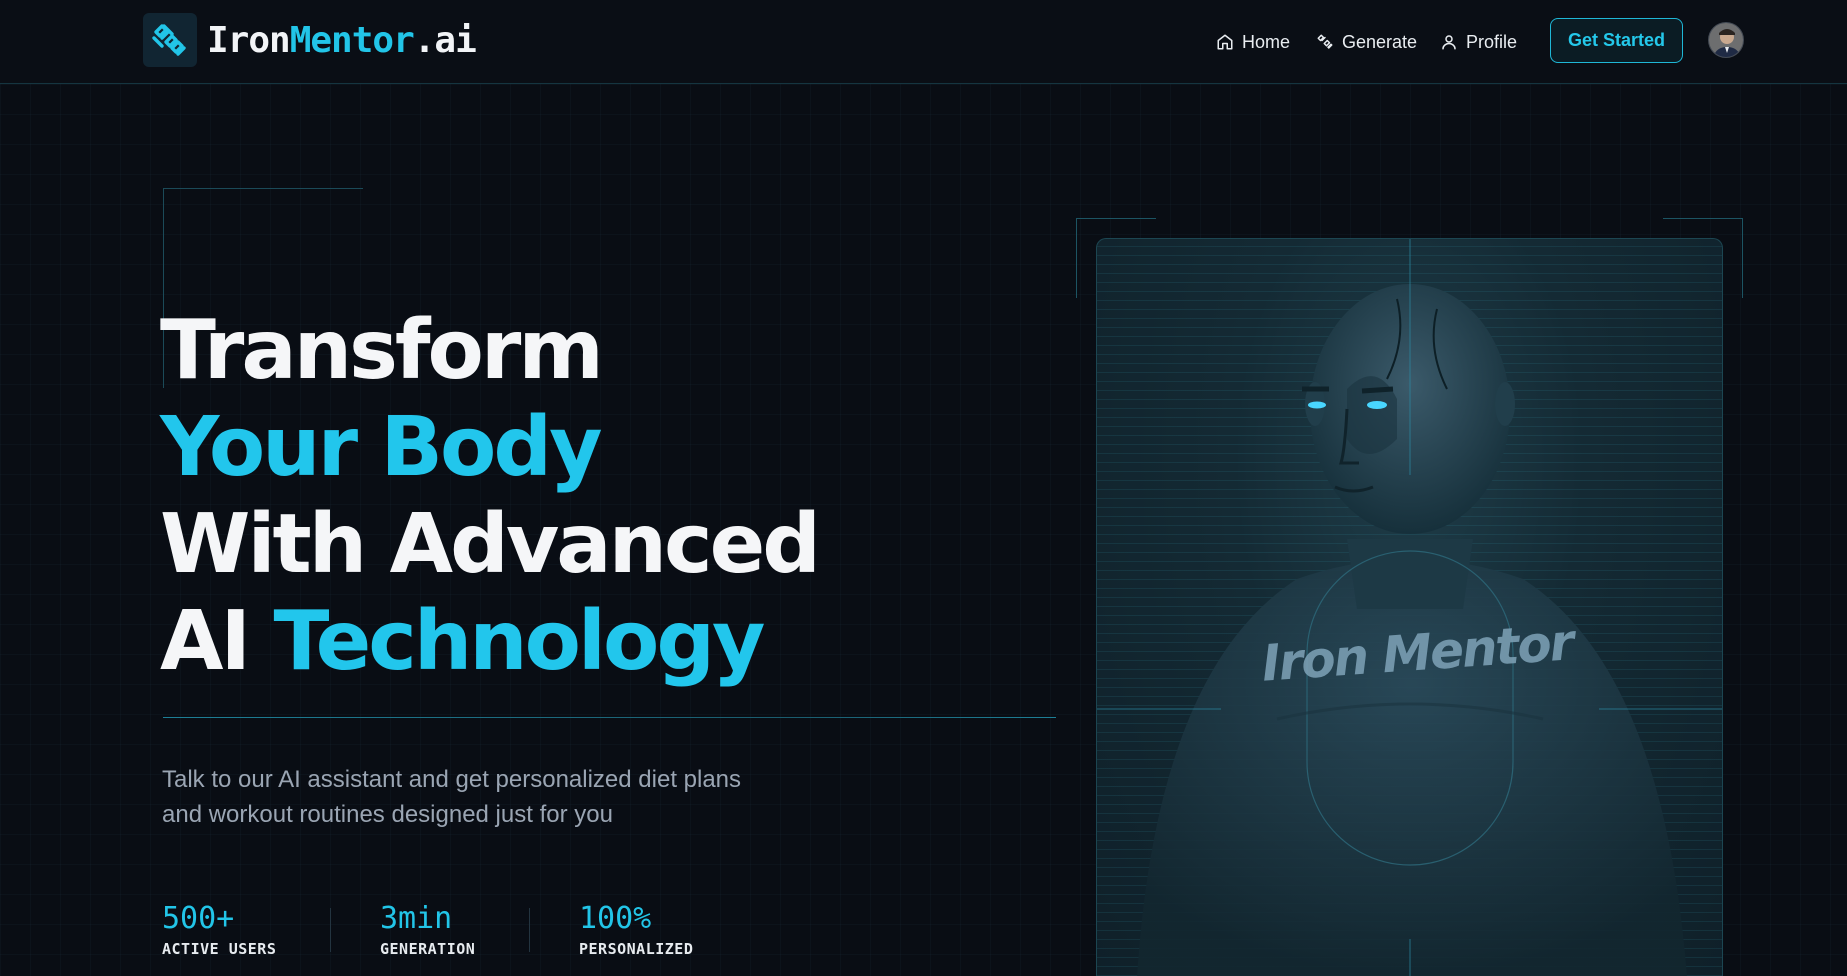 This screenshot has height=976, width=1847. Describe the element at coordinates (490, 544) in the screenshot. I see `hero-title-line3: With Advanced` at that location.